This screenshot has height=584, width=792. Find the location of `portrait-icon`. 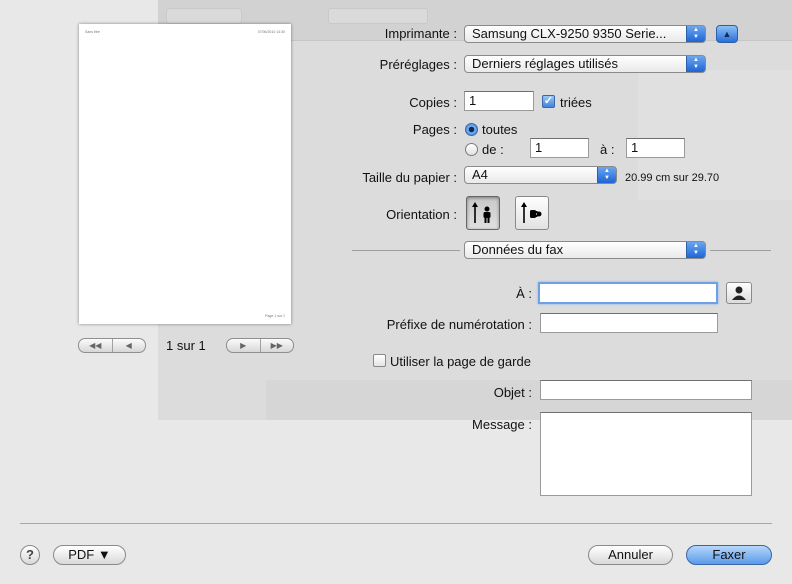

portrait-icon is located at coordinates (481, 212).